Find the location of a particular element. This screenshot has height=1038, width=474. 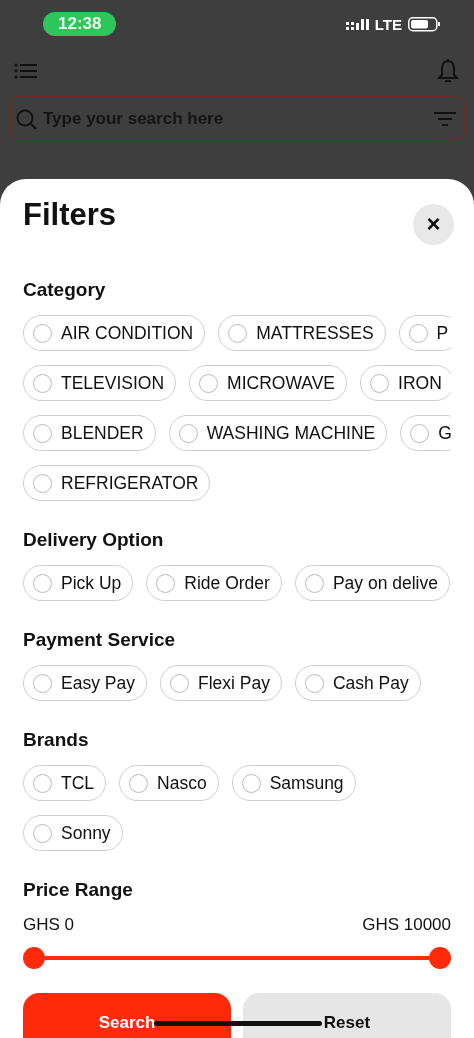

search-icon is located at coordinates (26, 119).